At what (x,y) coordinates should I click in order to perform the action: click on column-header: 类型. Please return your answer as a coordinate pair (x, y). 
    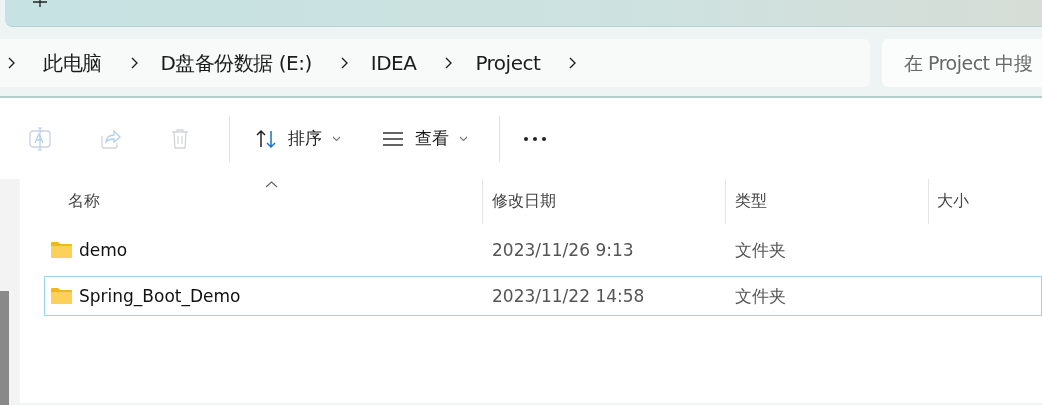
    Looking at the image, I should click on (826, 201).